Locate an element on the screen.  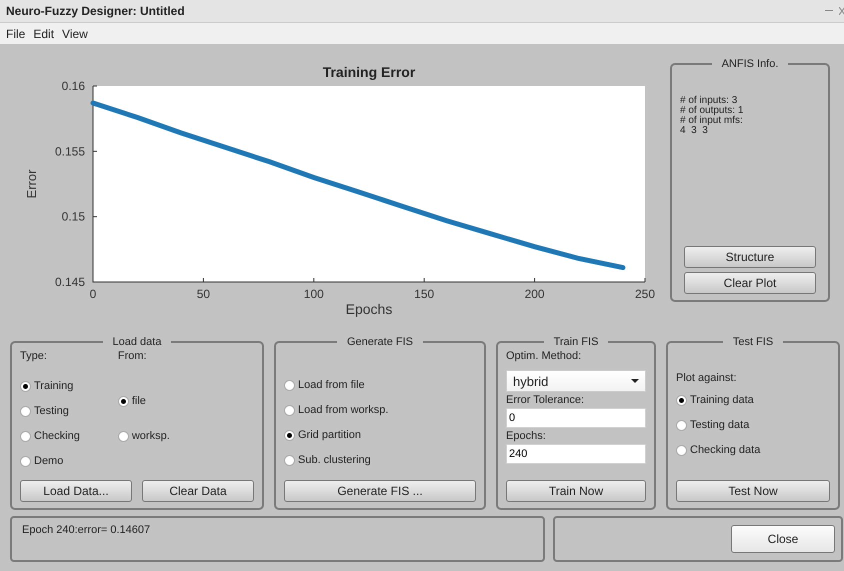
axis-tick-label: 0.16 is located at coordinates (73, 86).